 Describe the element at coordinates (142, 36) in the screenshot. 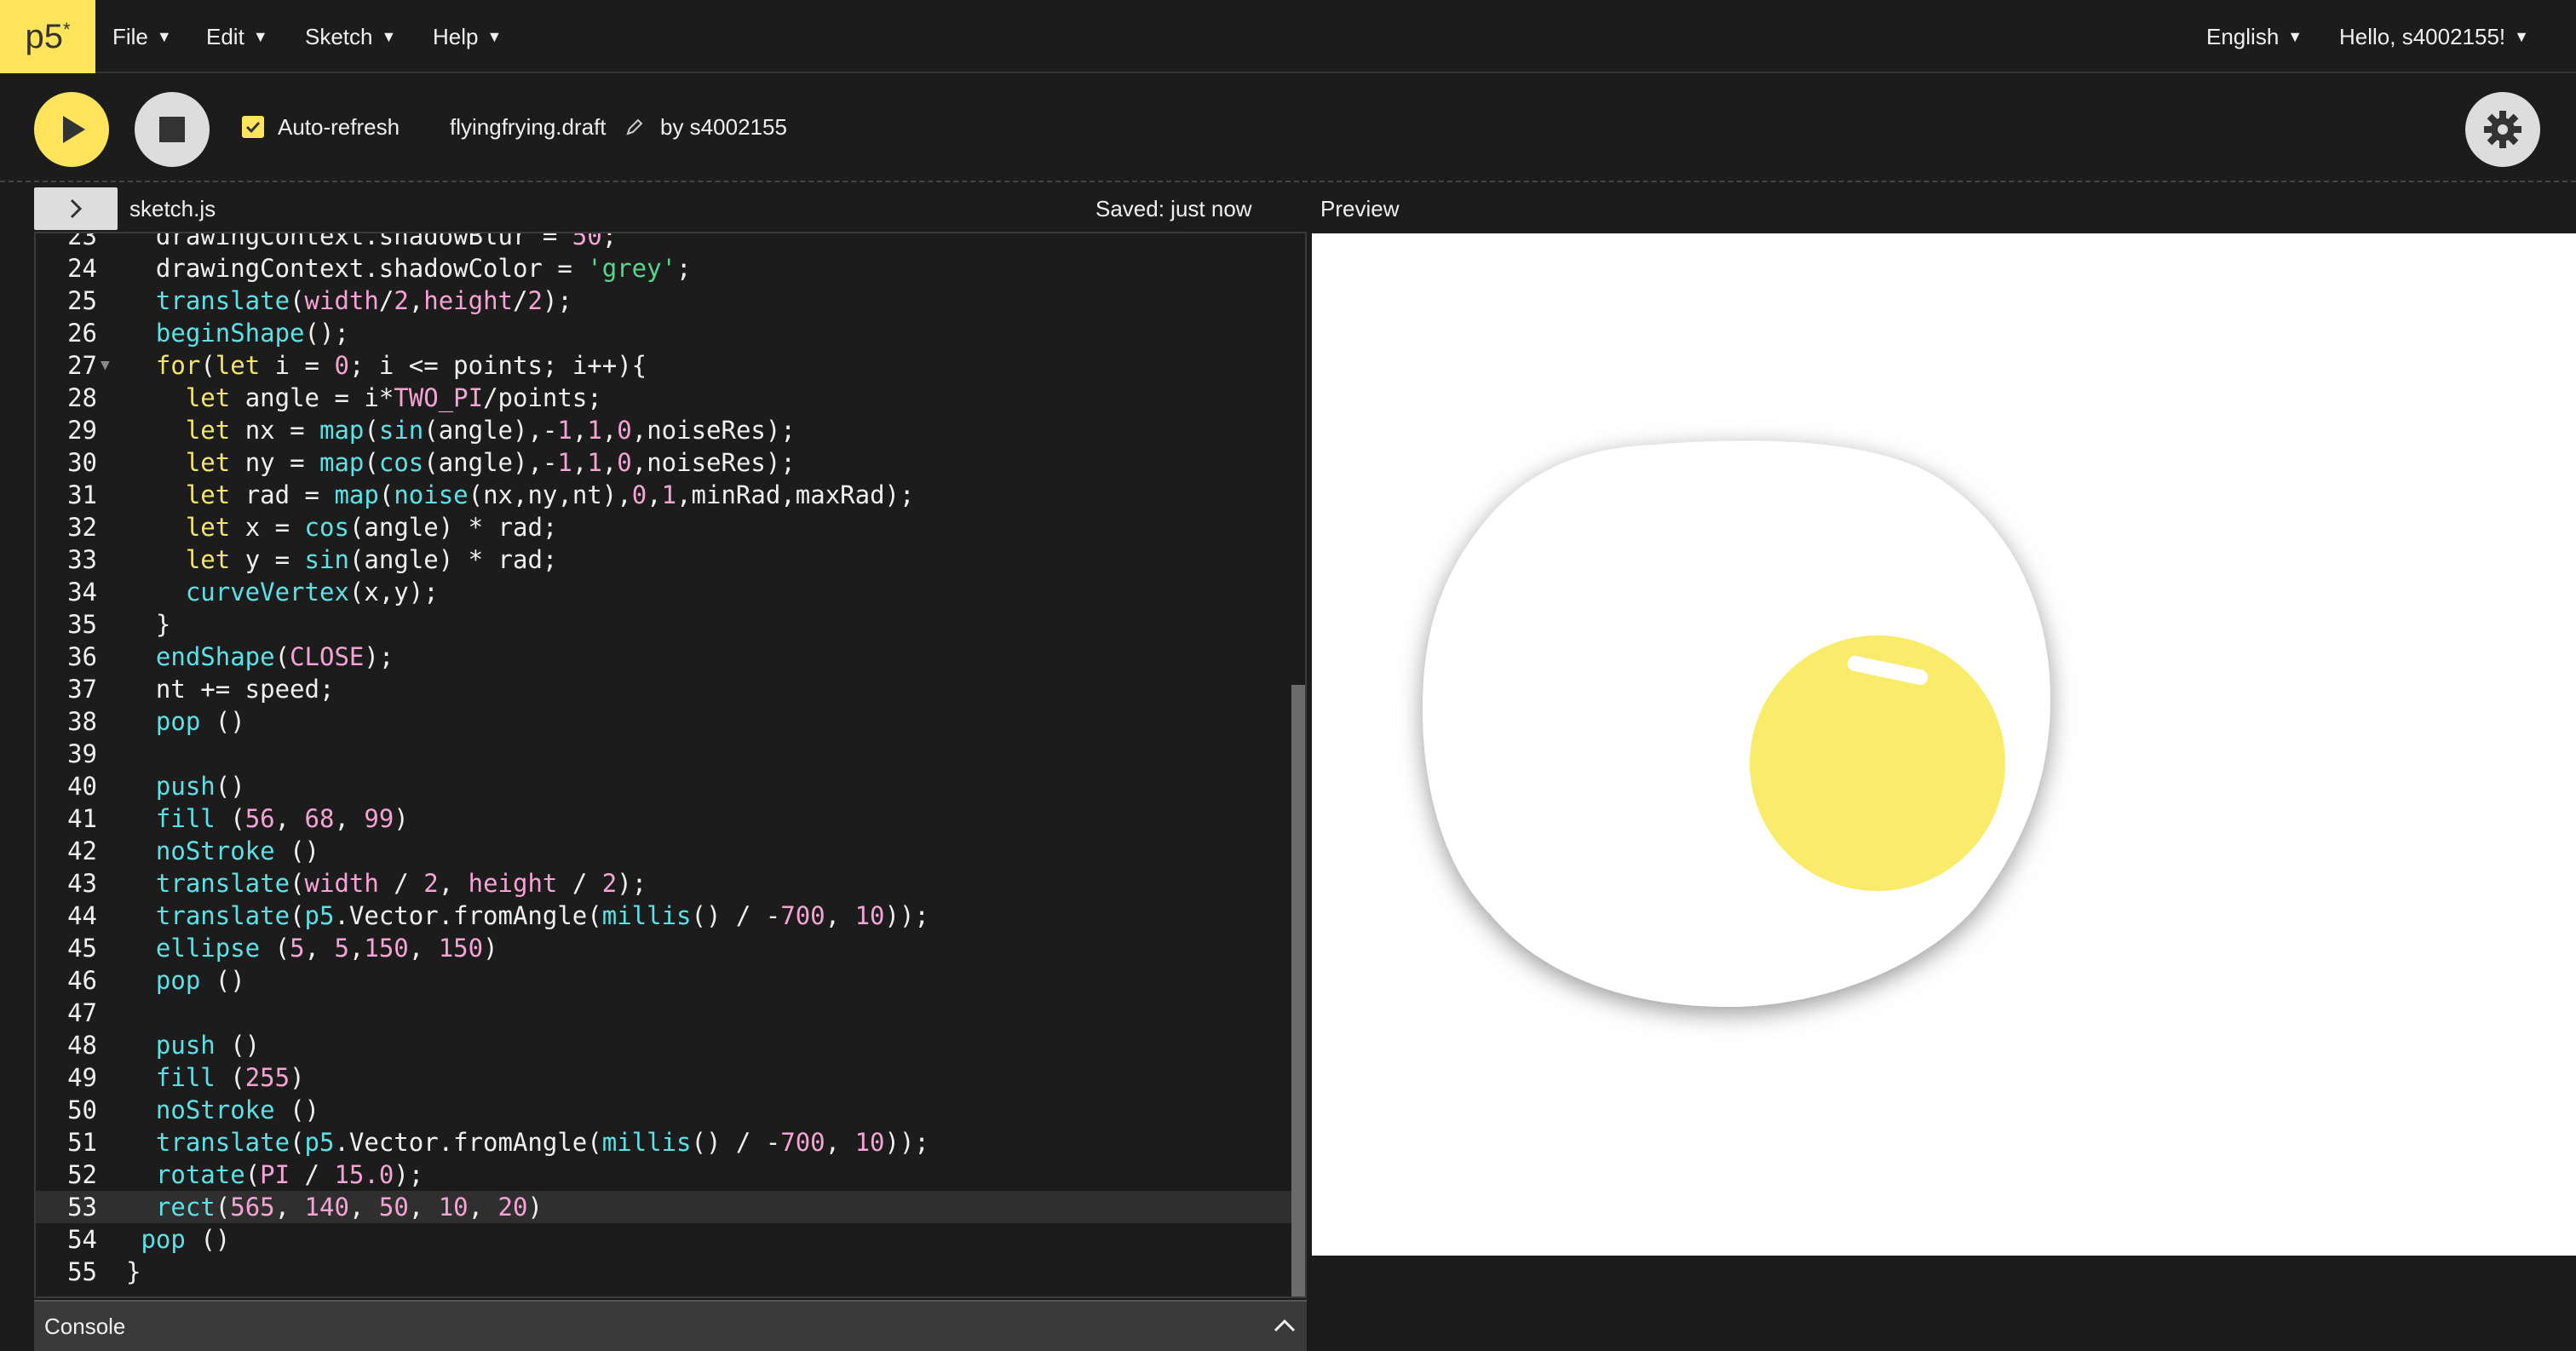

I see `file-menu: File ▼` at that location.